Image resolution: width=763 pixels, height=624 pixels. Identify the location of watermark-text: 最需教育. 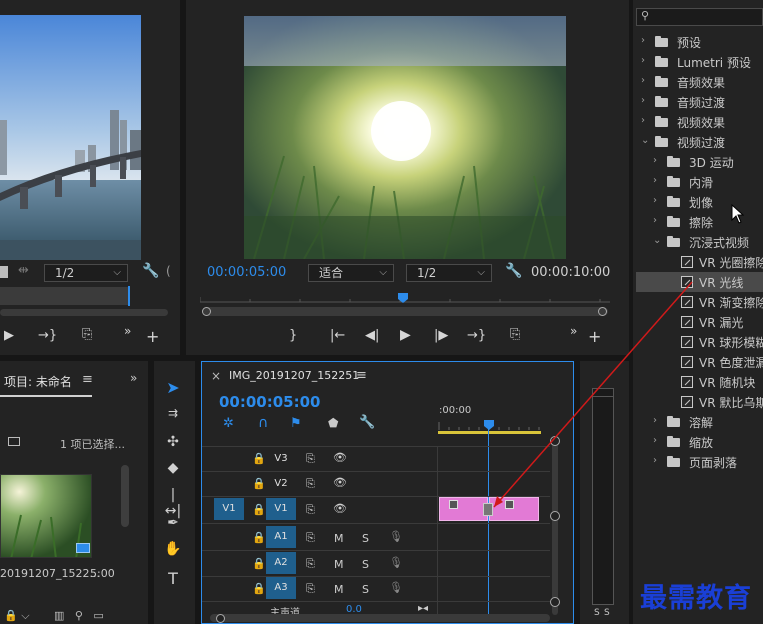
(696, 598).